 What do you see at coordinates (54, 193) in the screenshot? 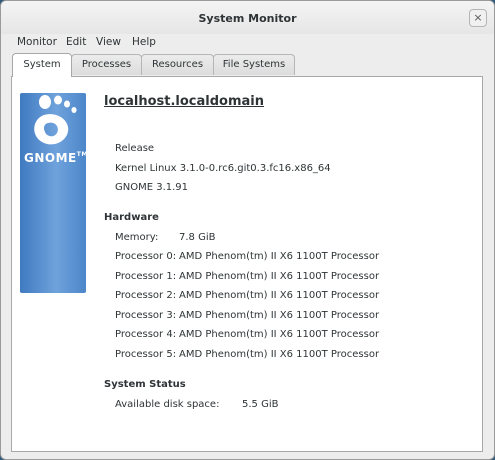
I see `gnome-logo: GNOMETM` at bounding box center [54, 193].